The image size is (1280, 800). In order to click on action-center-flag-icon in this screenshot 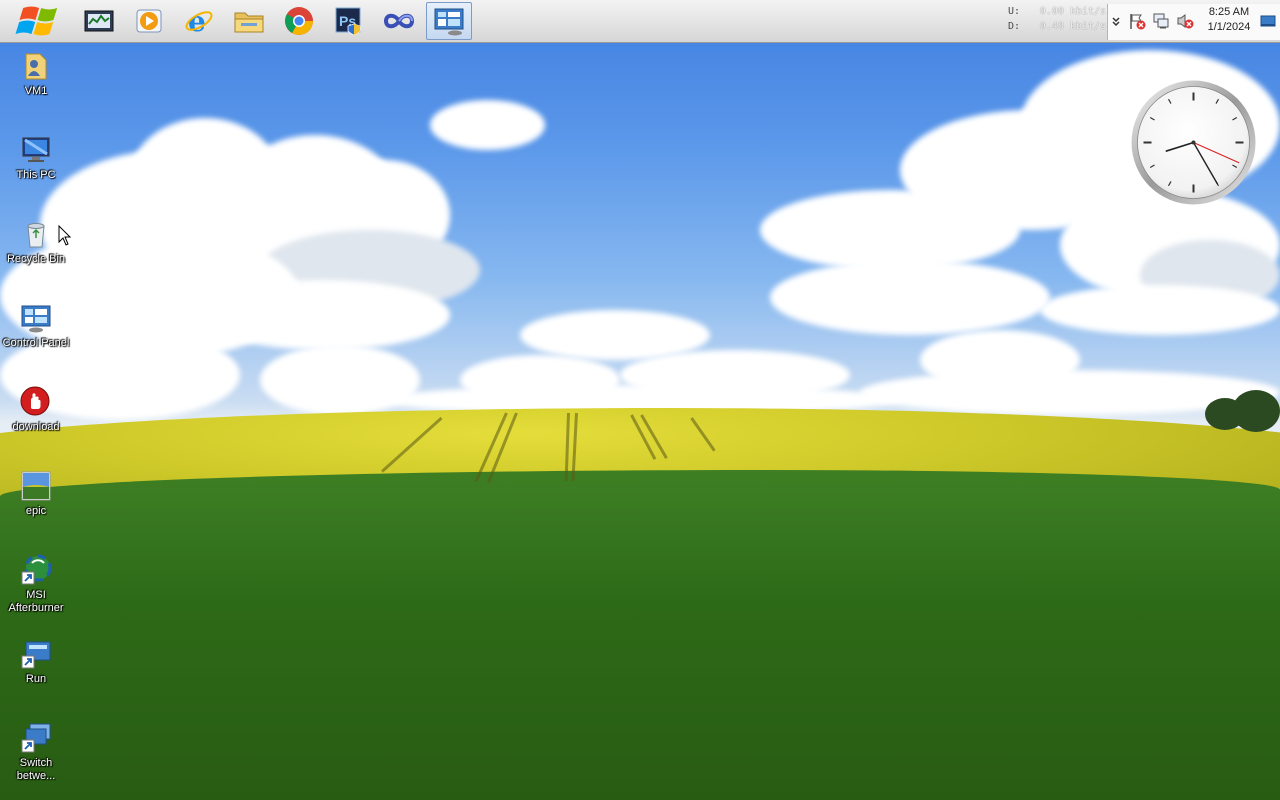, I will do `click(1137, 21)`.